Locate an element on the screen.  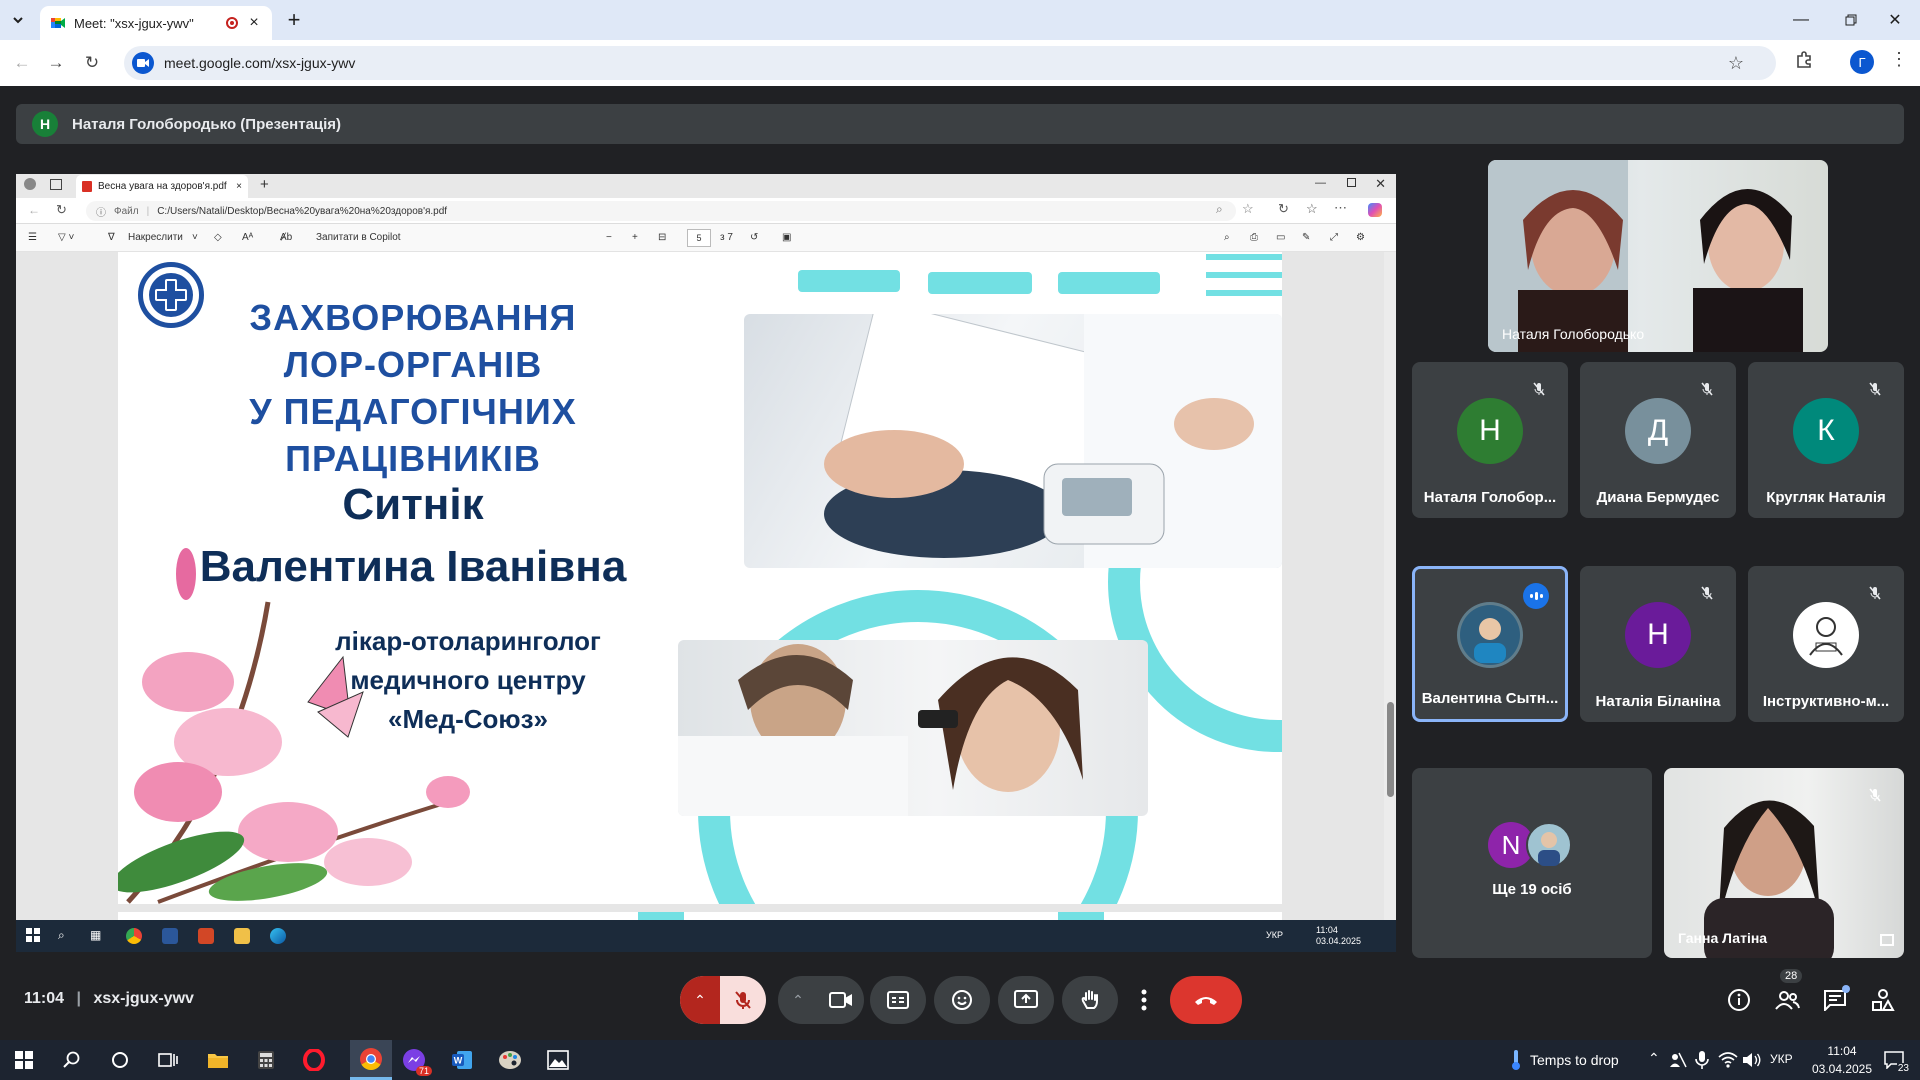
camera-control-group: ⌃ is located at coordinates (821, 1000).